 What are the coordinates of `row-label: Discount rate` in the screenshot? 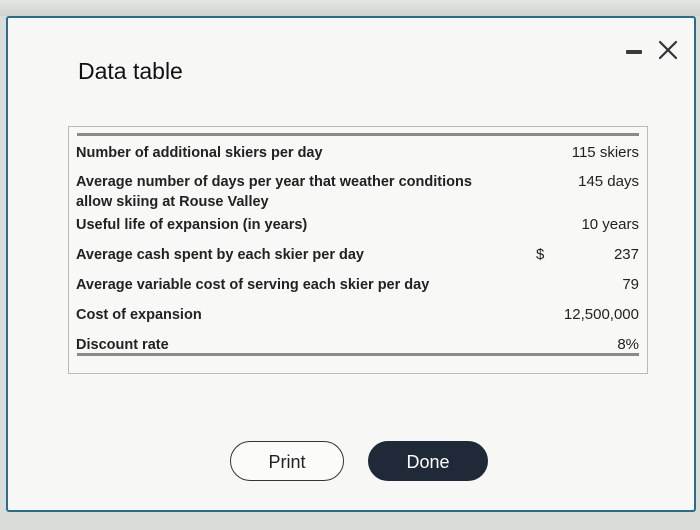 It's located at (122, 345).